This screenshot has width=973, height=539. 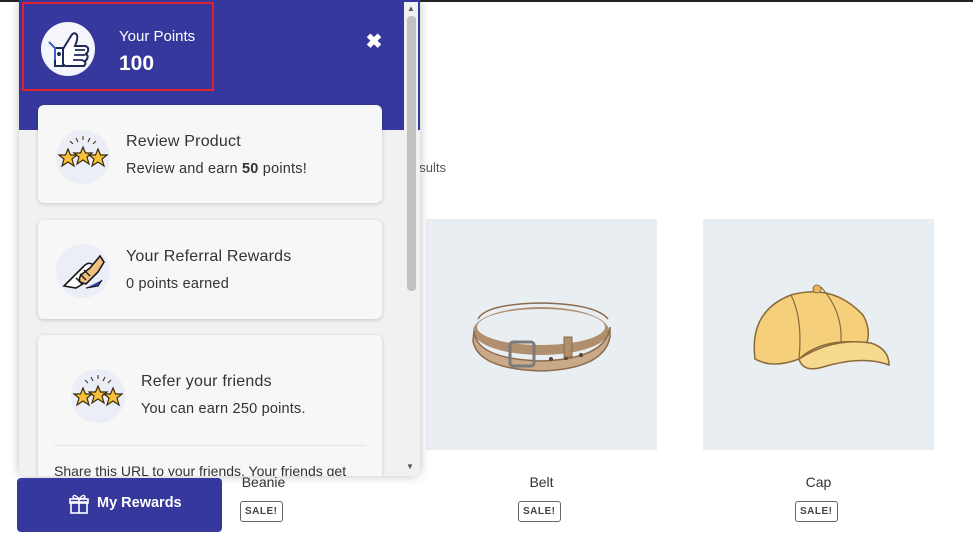 I want to click on points-label: Your Points, so click(x=157, y=36).